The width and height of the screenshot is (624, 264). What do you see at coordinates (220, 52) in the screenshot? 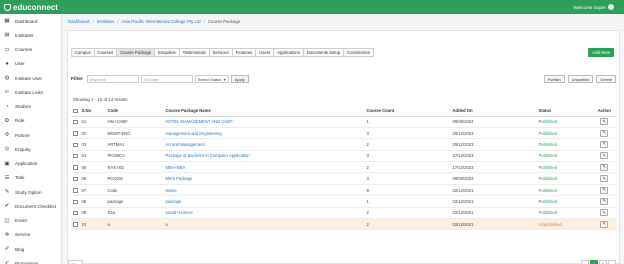
I see `tab-services: Services` at bounding box center [220, 52].